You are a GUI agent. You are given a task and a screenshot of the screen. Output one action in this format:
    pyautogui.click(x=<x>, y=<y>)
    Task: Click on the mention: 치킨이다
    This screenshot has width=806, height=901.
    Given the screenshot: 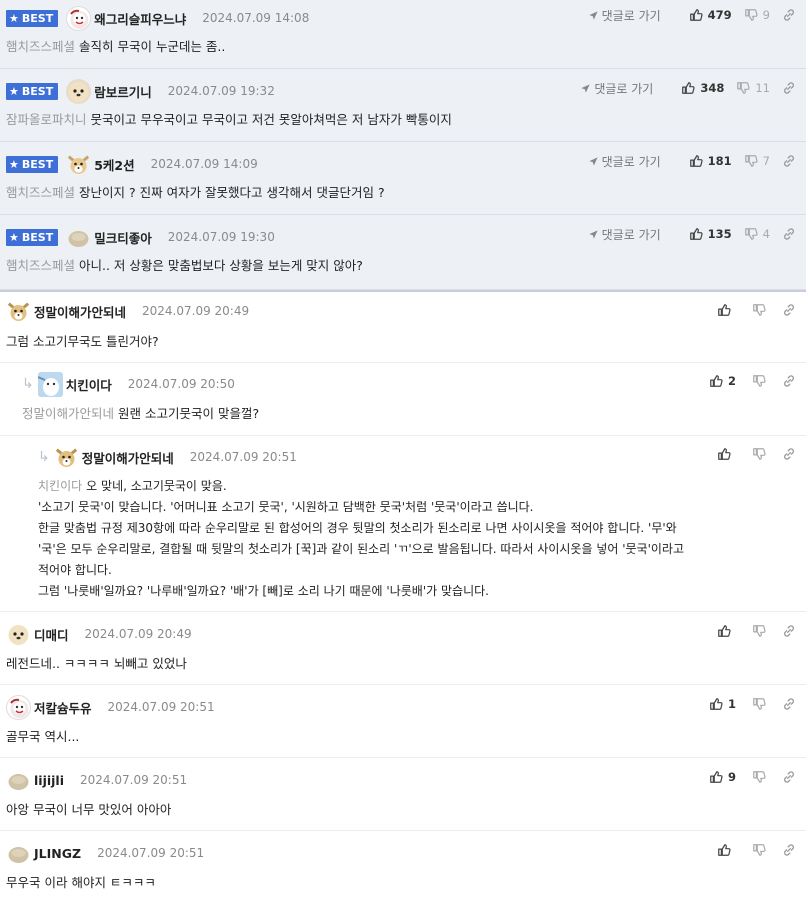 What is the action you would take?
    pyautogui.click(x=60, y=486)
    